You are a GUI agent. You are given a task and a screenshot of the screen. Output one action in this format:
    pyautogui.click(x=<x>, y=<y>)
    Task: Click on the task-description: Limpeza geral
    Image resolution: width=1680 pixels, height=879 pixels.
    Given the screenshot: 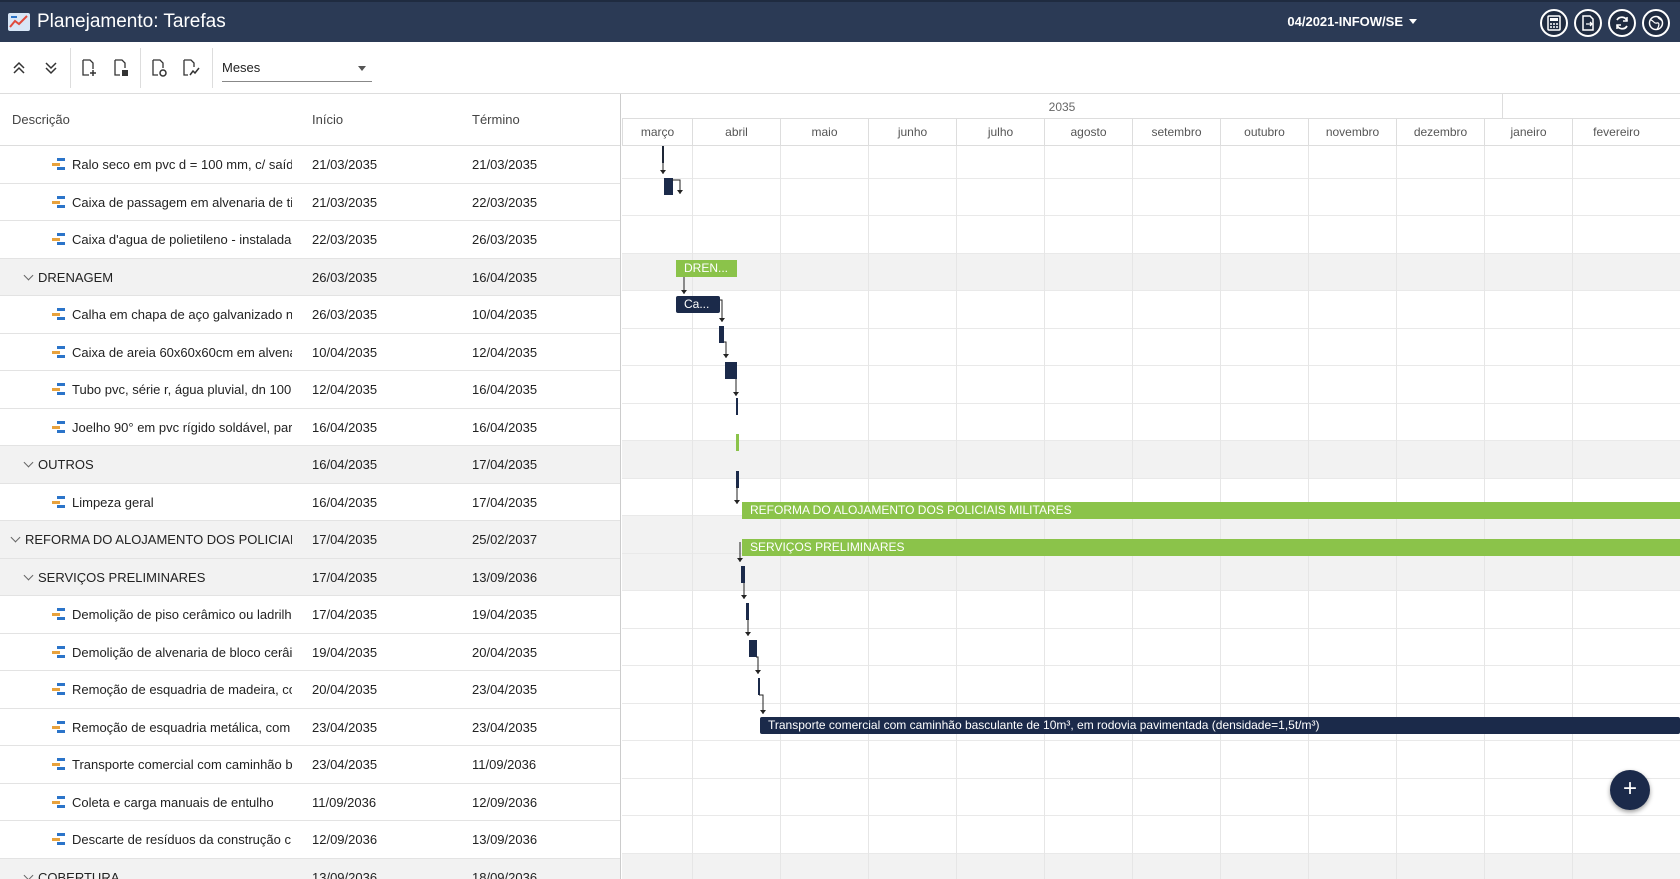 What is the action you would take?
    pyautogui.click(x=113, y=502)
    